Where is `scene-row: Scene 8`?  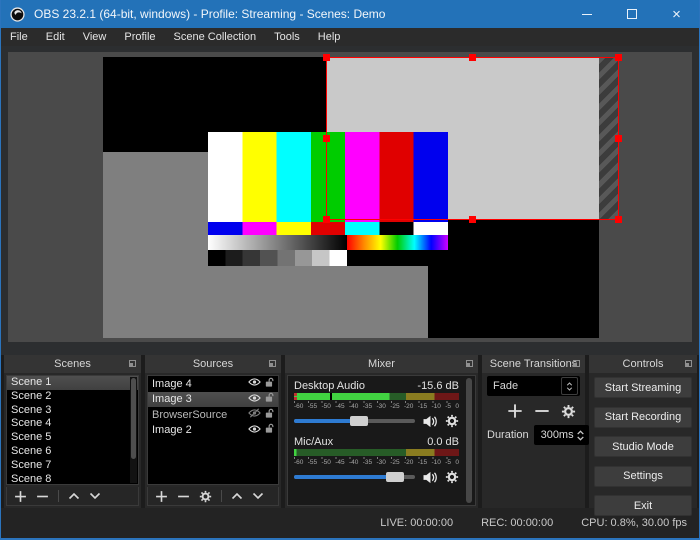 scene-row: Scene 8 is located at coordinates (72, 478).